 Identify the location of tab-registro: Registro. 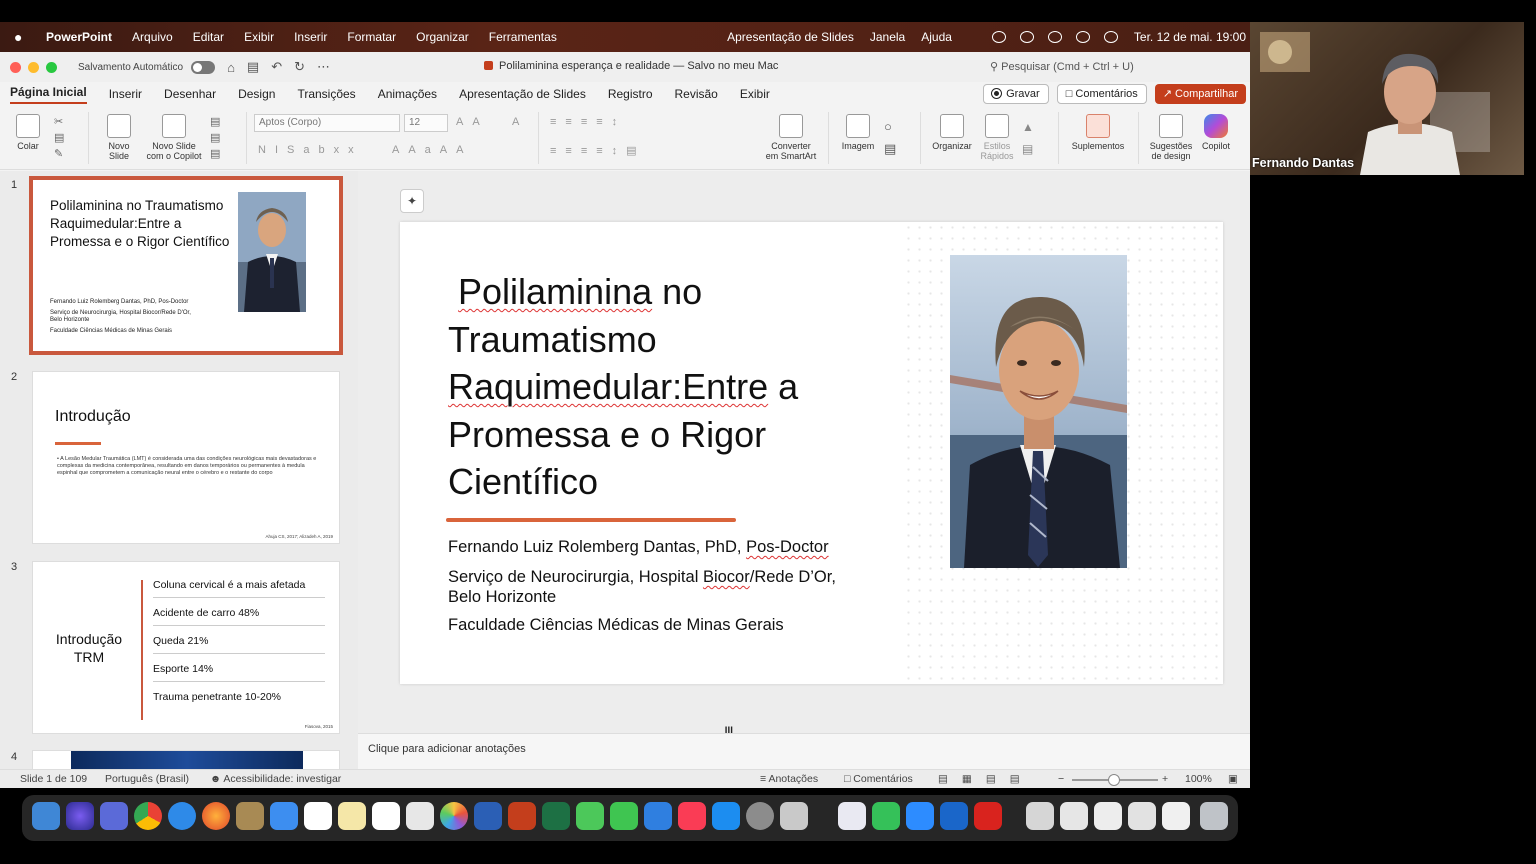
(630, 94).